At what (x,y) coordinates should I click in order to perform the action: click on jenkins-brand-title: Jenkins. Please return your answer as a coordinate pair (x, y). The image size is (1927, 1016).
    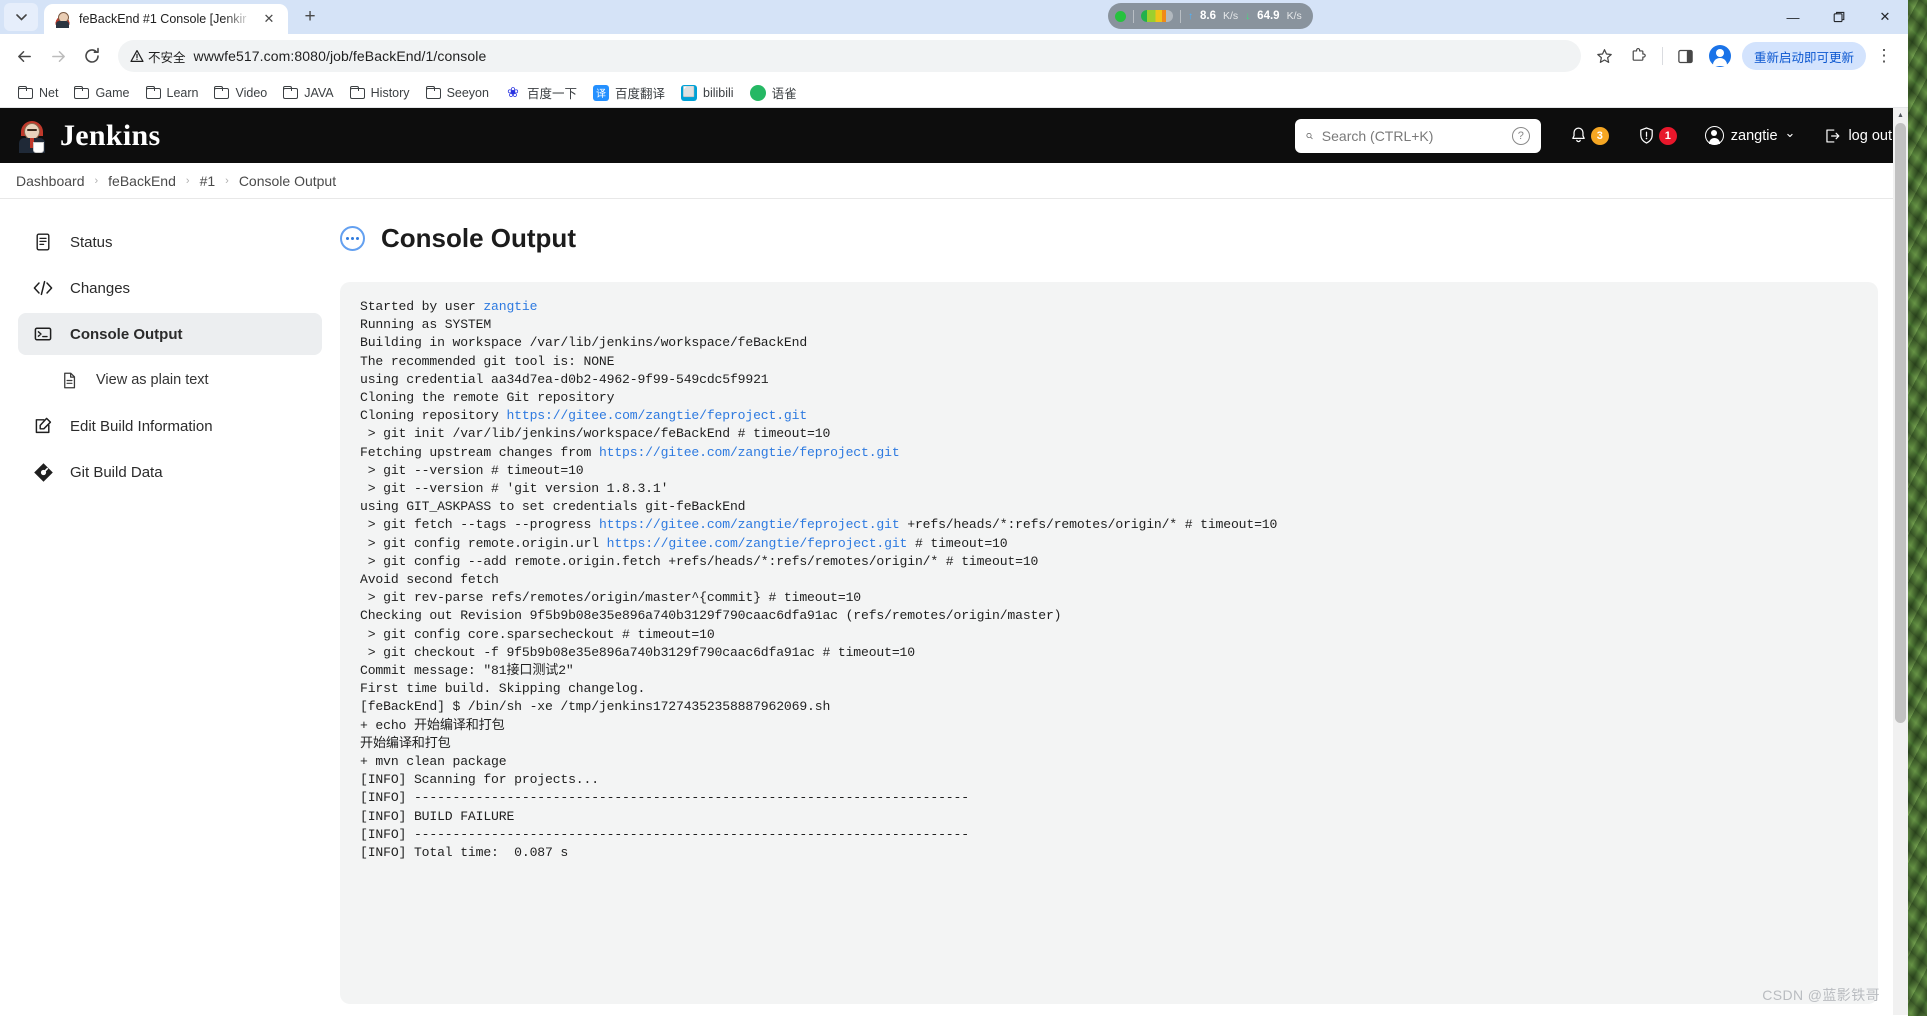
    Looking at the image, I should click on (110, 136).